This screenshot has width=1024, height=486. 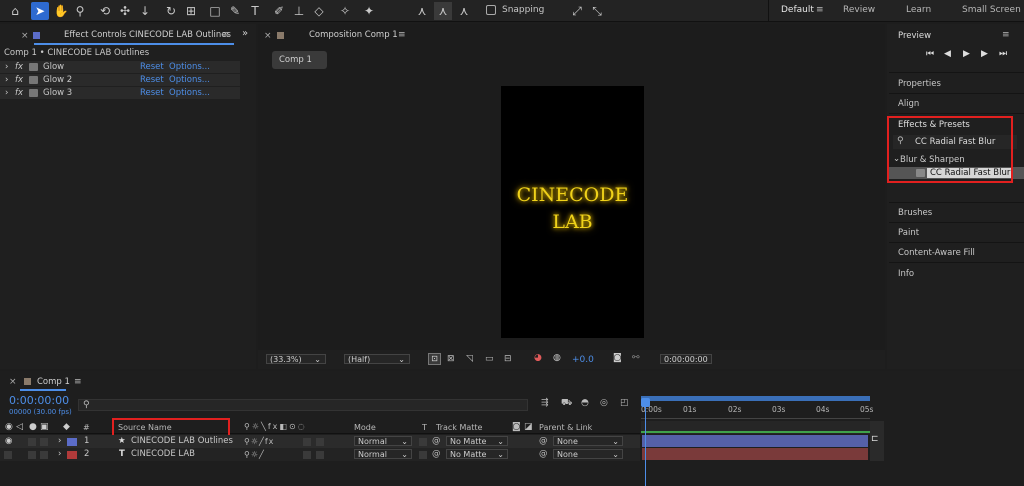 I want to click on current-time-field: 0:00:00:00, so click(x=686, y=359).